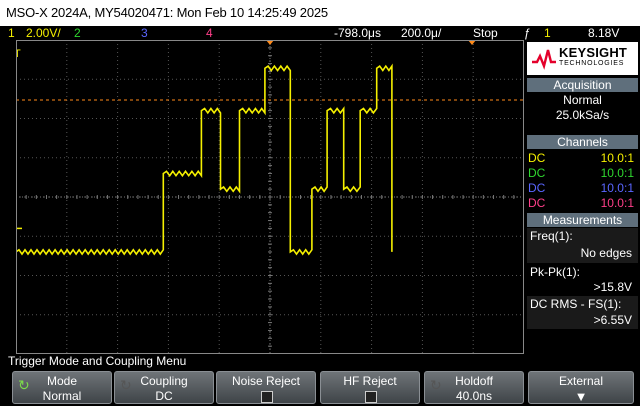 This screenshot has height=406, width=640. Describe the element at coordinates (357, 33) in the screenshot. I see `horizontal-delay: -798.0μs` at that location.